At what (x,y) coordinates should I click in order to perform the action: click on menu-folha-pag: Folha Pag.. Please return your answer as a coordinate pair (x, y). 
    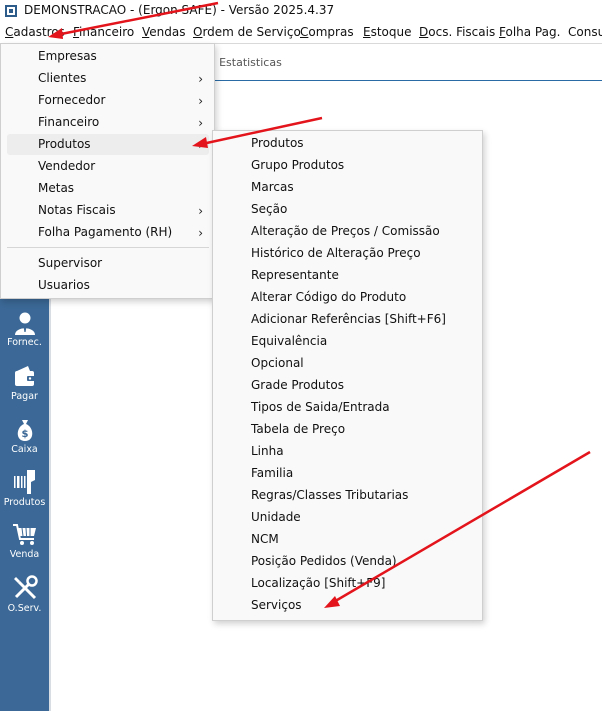
    Looking at the image, I should click on (529, 32).